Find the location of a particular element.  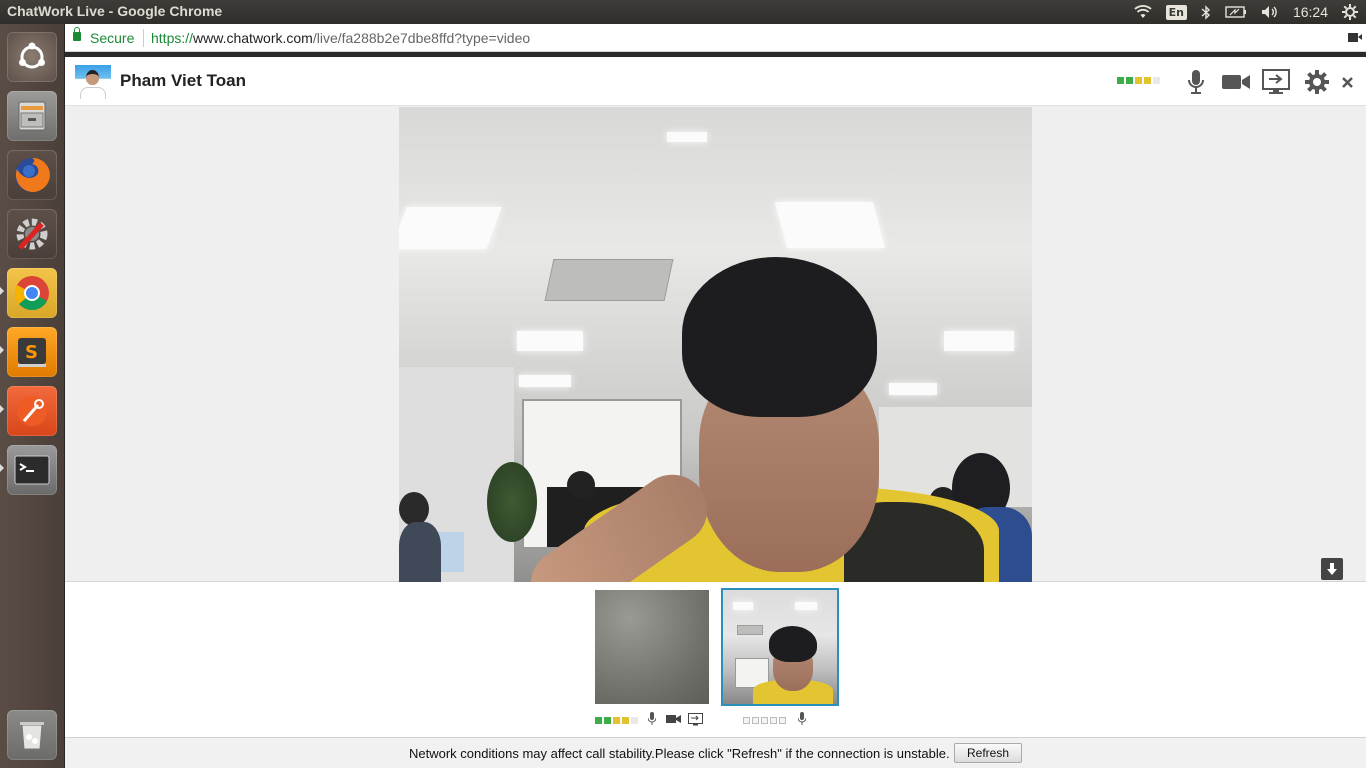

sublime-text-launcher-button: S is located at coordinates (32, 352).